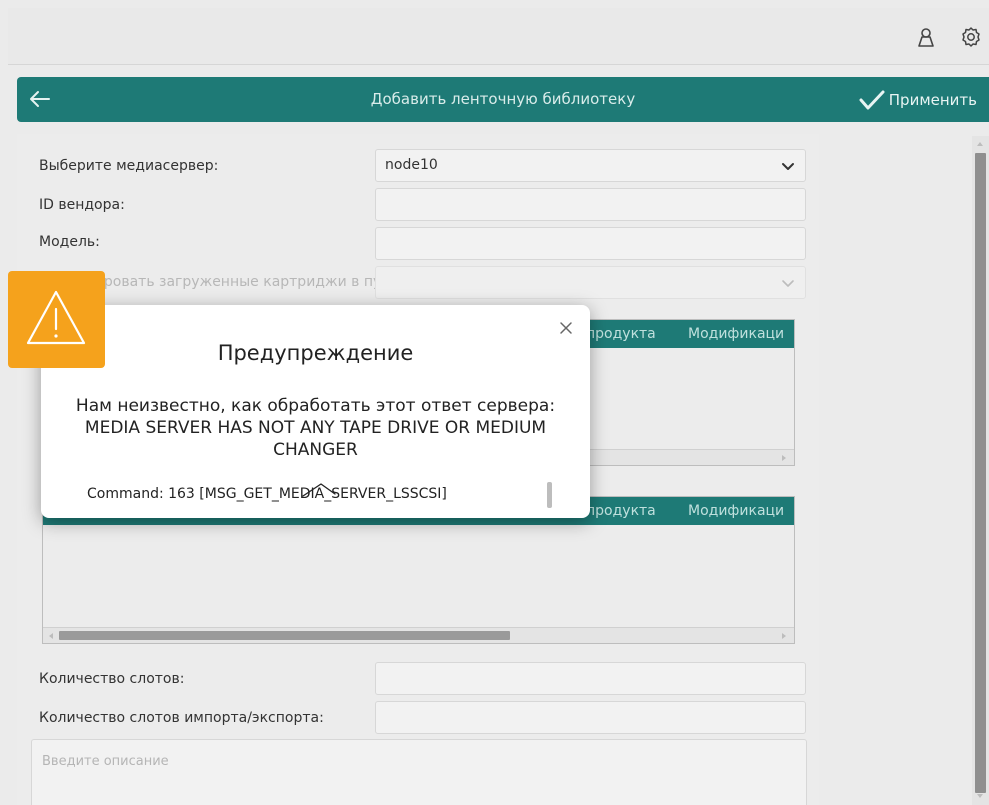 This screenshot has width=989, height=805. I want to click on user-icon, so click(926, 37).